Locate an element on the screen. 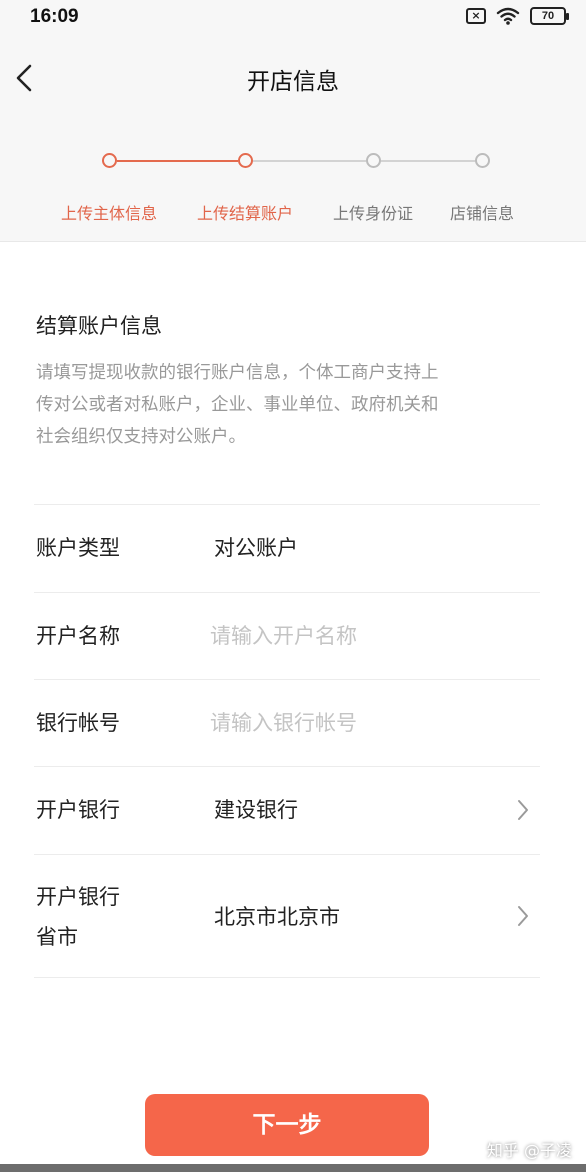 The width and height of the screenshot is (586, 1172). step-label-1: 上传主体信息 is located at coordinates (109, 213).